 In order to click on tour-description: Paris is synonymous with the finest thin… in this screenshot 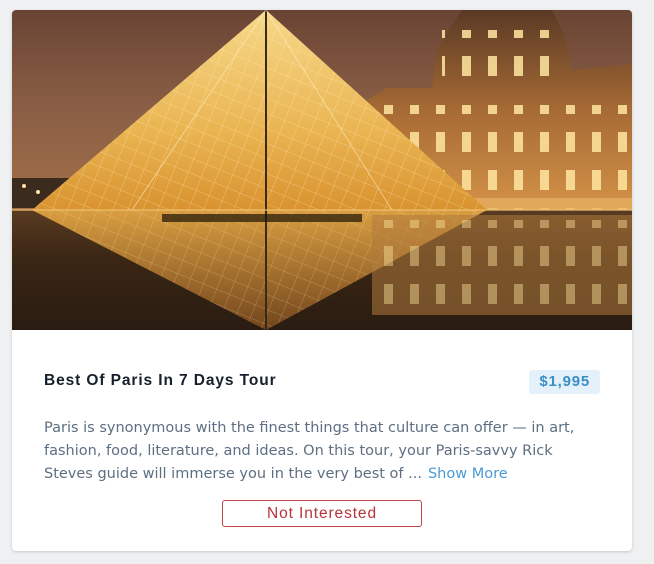, I will do `click(324, 451)`.